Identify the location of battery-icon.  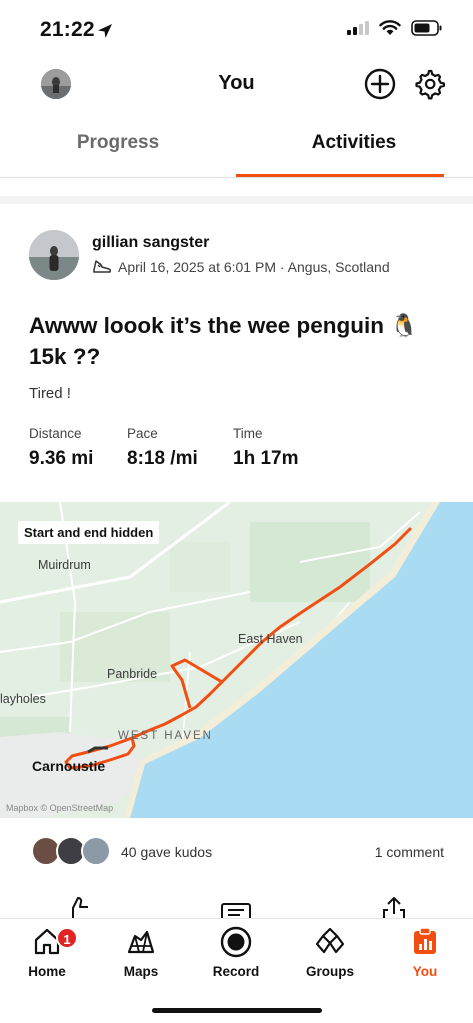
(426, 28).